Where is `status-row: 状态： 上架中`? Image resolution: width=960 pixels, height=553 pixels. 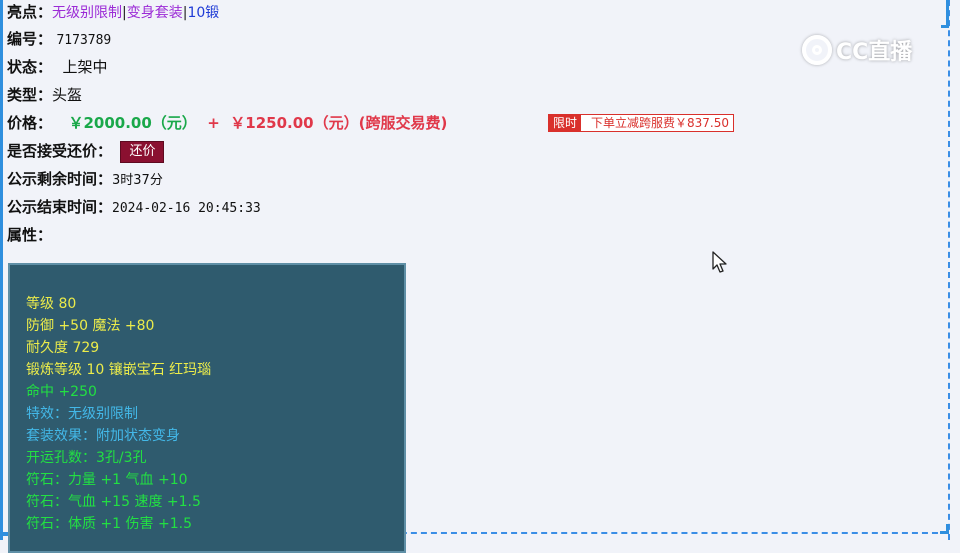 status-row: 状态： 上架中 is located at coordinates (57, 67).